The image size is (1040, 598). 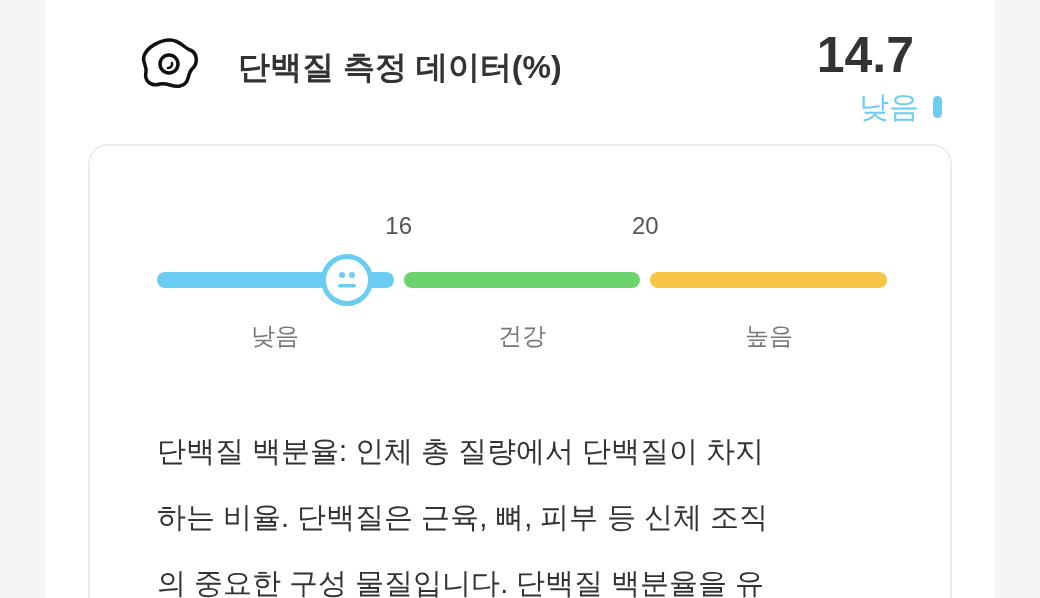 I want to click on measurement-value: 14.7, so click(x=865, y=55).